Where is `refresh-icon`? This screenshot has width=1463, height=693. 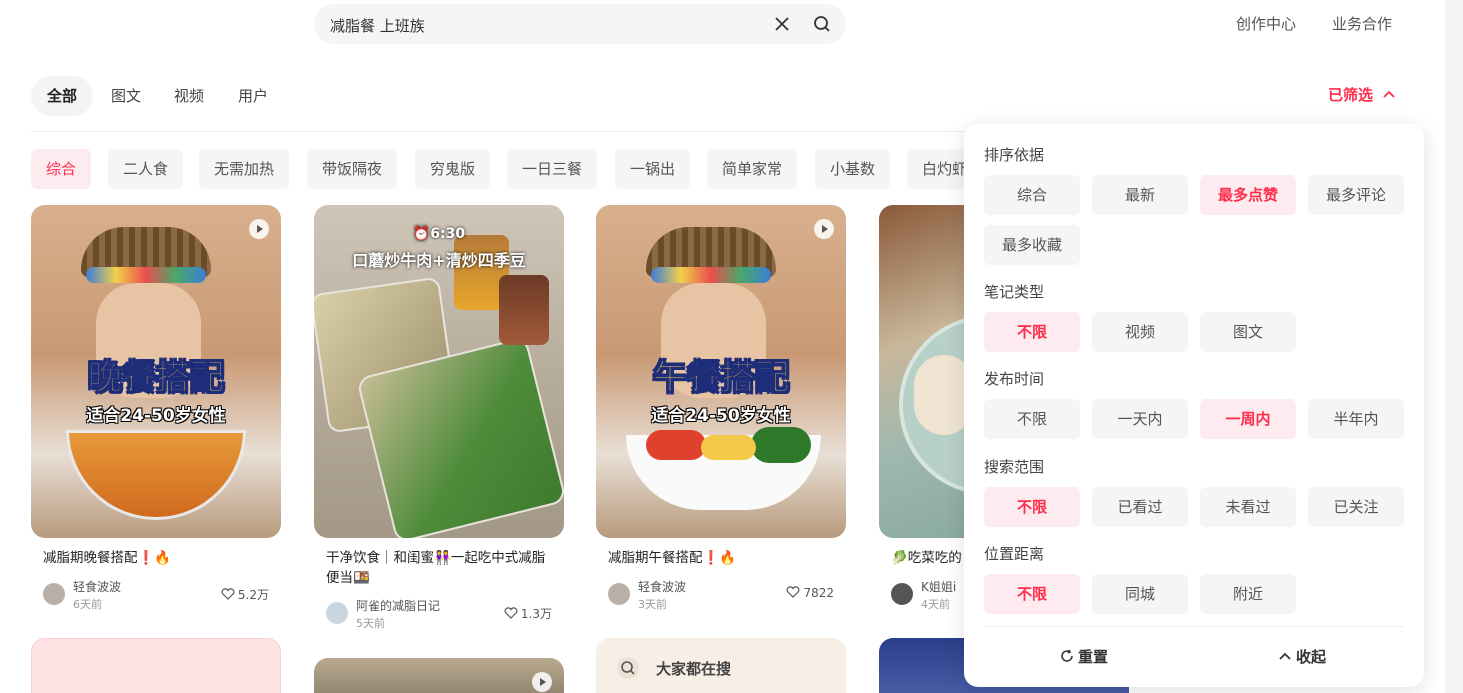 refresh-icon is located at coordinates (1067, 655).